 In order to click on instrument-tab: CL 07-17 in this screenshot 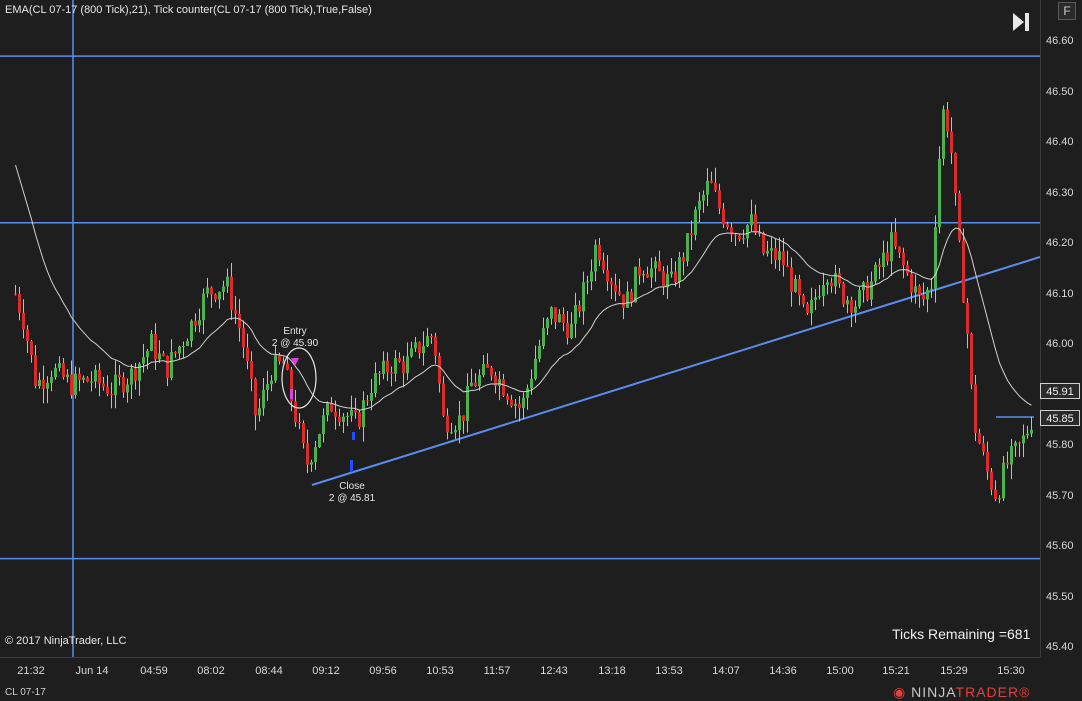, I will do `click(25, 692)`.